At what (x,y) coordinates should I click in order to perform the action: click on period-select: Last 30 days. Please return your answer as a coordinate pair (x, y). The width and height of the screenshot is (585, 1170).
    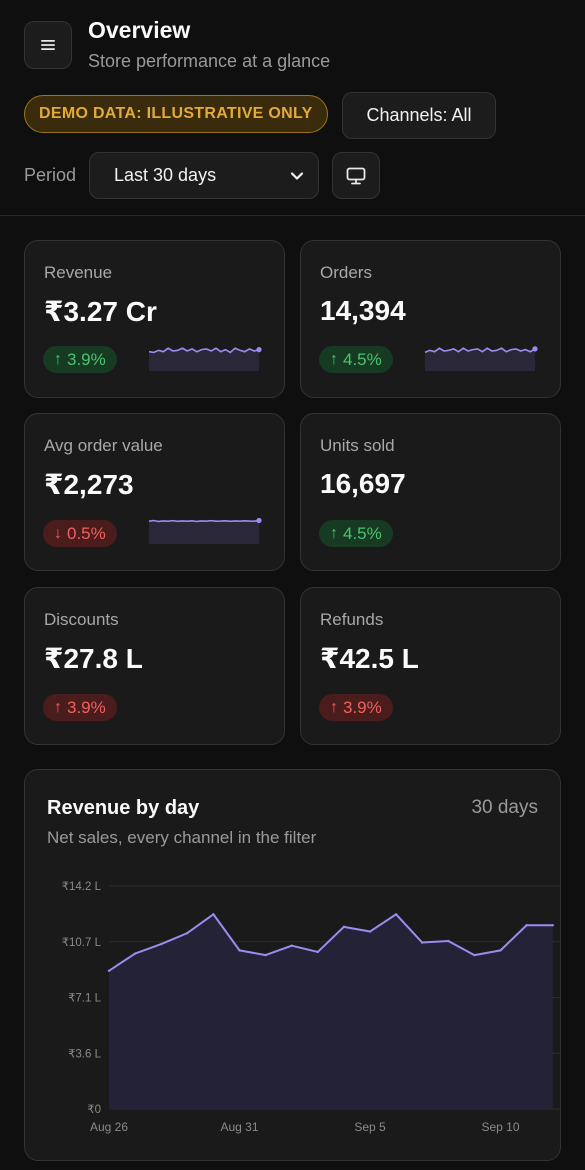
    Looking at the image, I should click on (204, 175).